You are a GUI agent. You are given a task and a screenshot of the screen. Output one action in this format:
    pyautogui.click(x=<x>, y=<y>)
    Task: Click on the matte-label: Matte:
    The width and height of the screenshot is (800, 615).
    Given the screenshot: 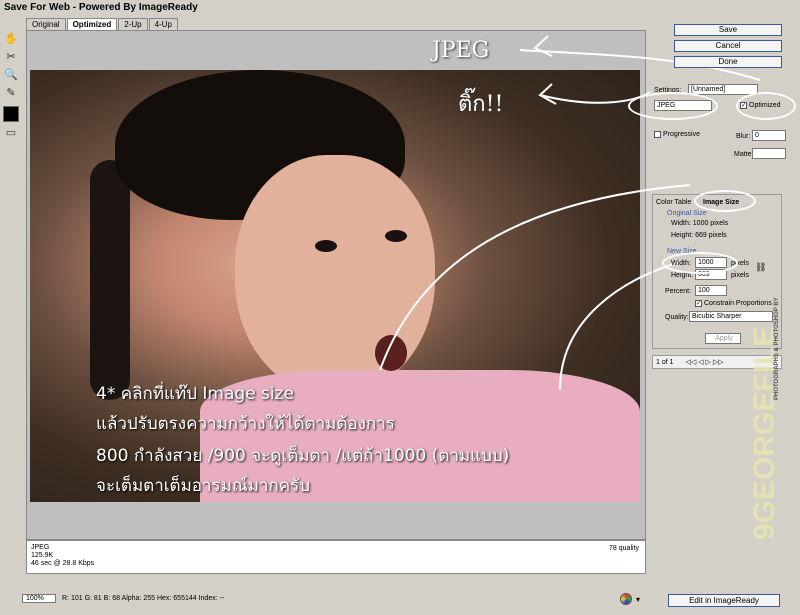 What is the action you would take?
    pyautogui.click(x=744, y=154)
    